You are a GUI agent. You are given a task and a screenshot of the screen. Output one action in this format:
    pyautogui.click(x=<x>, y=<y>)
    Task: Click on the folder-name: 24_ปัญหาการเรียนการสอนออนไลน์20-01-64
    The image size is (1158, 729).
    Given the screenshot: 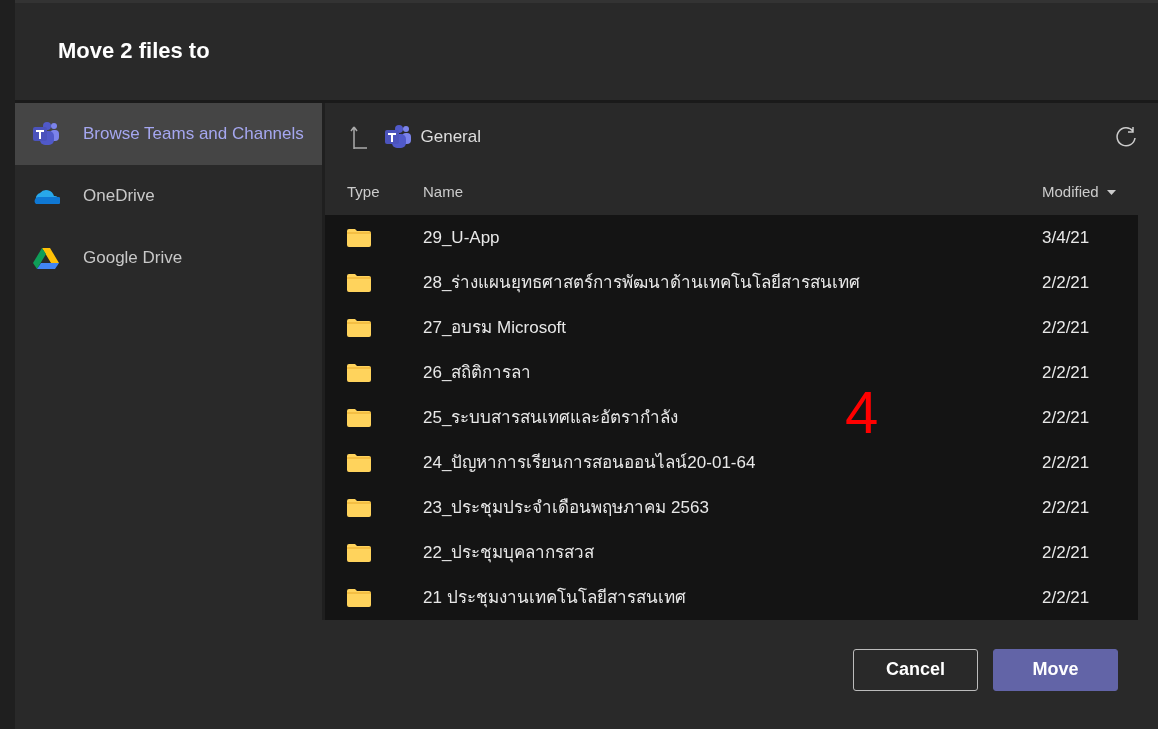 What is the action you would take?
    pyautogui.click(x=589, y=462)
    